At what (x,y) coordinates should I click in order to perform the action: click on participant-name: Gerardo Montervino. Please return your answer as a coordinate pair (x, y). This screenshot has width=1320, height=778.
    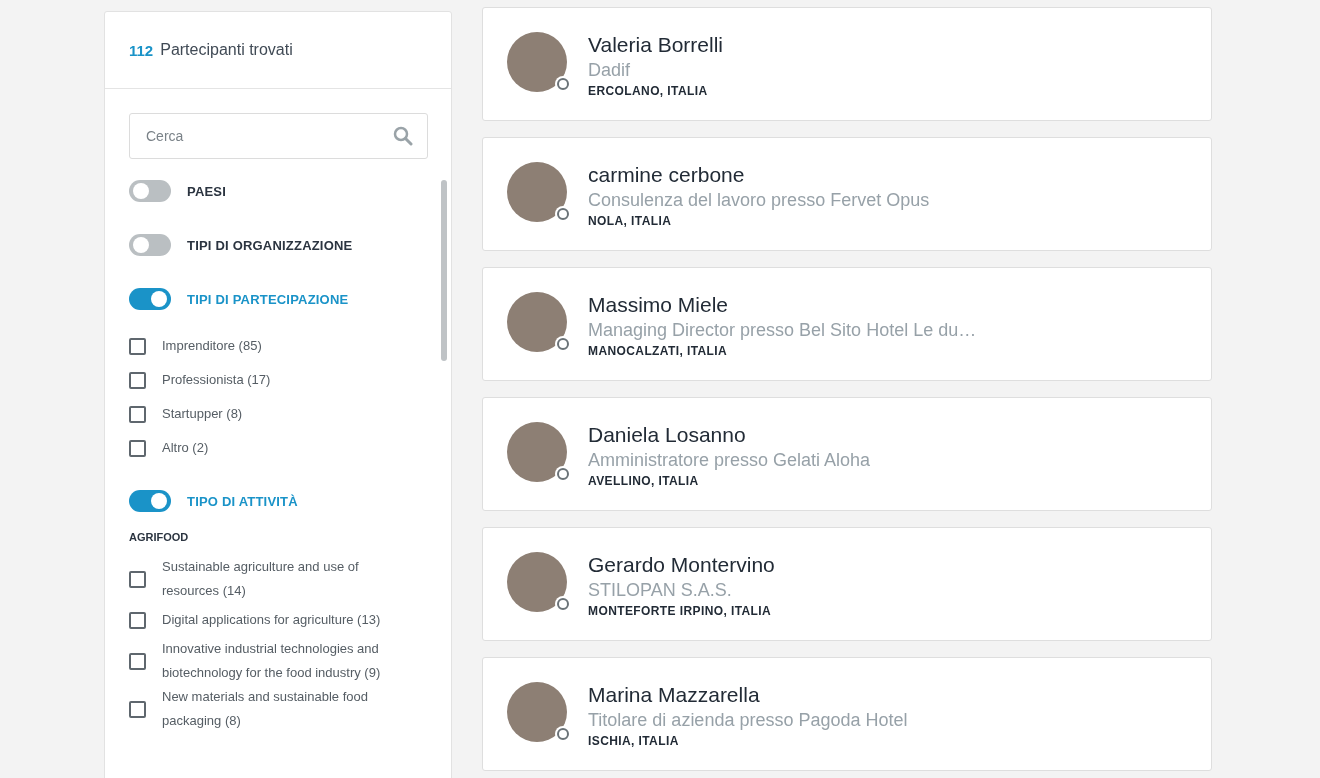
    Looking at the image, I should click on (681, 565).